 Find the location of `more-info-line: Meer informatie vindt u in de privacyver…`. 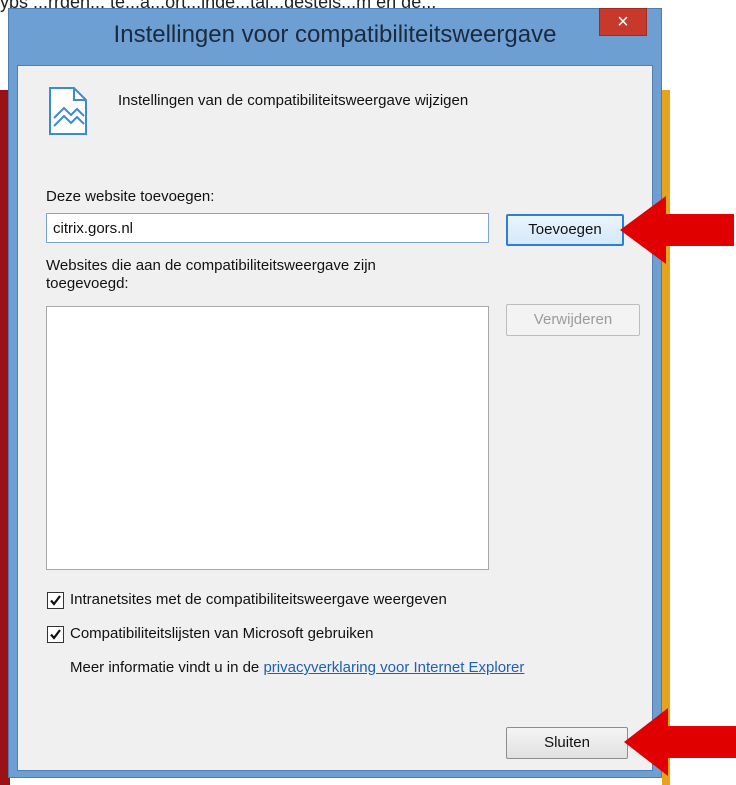

more-info-line: Meer informatie vindt u in de privacyver… is located at coordinates (297, 667).